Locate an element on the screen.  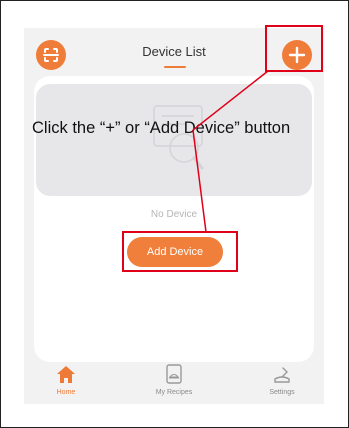
title-underline is located at coordinates (175, 67).